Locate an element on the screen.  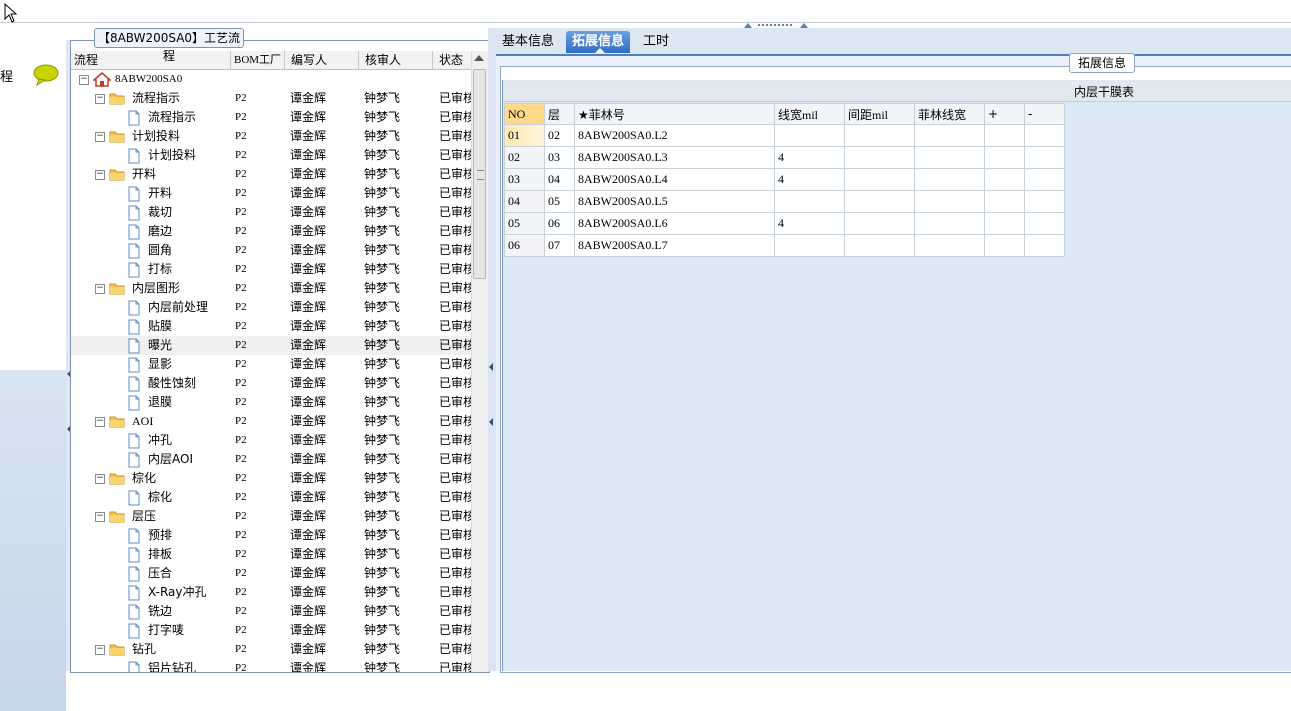
grid-row: 04 05 8ABW200SA0.L5 is located at coordinates (784, 201).